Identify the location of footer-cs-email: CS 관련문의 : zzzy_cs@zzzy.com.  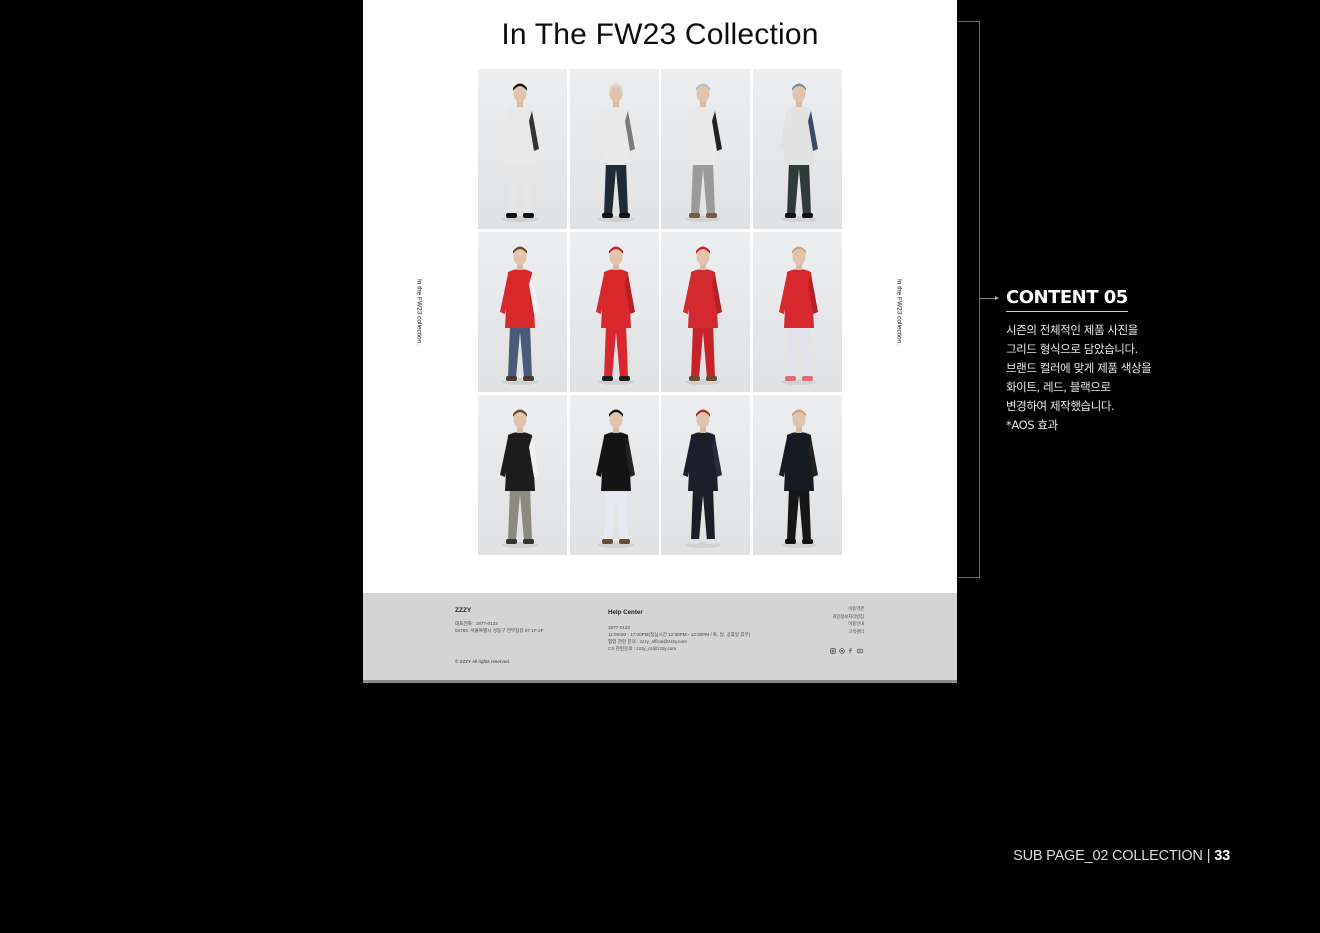
(642, 649).